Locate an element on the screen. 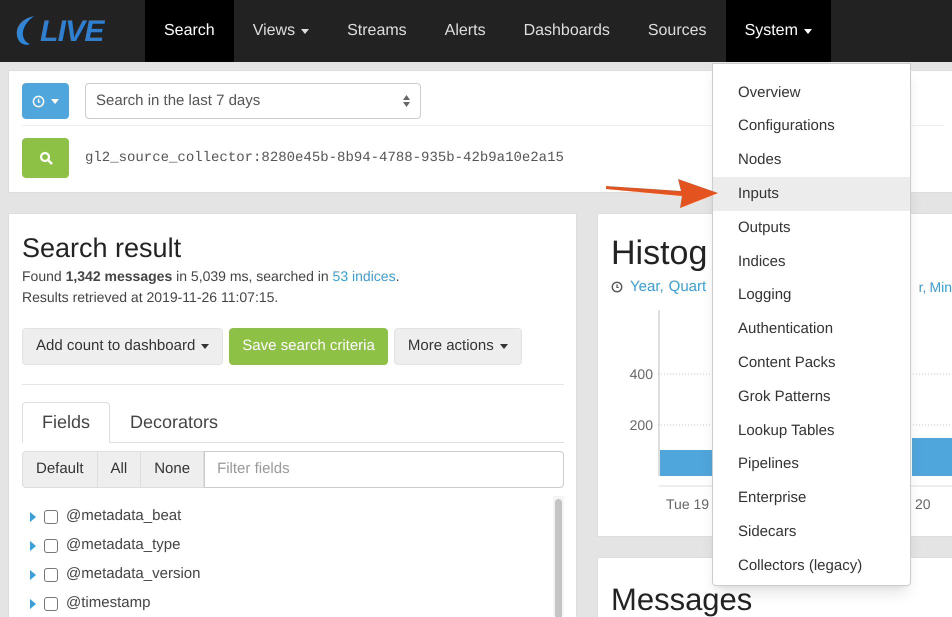  field-filter-button: All is located at coordinates (120, 469).